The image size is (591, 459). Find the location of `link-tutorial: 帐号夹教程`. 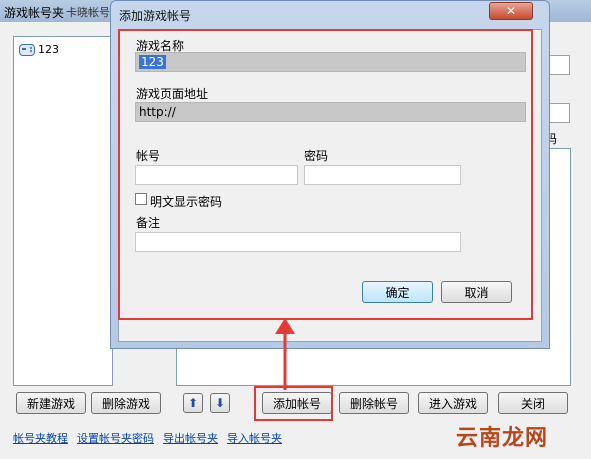

link-tutorial: 帐号夹教程 is located at coordinates (40, 438).